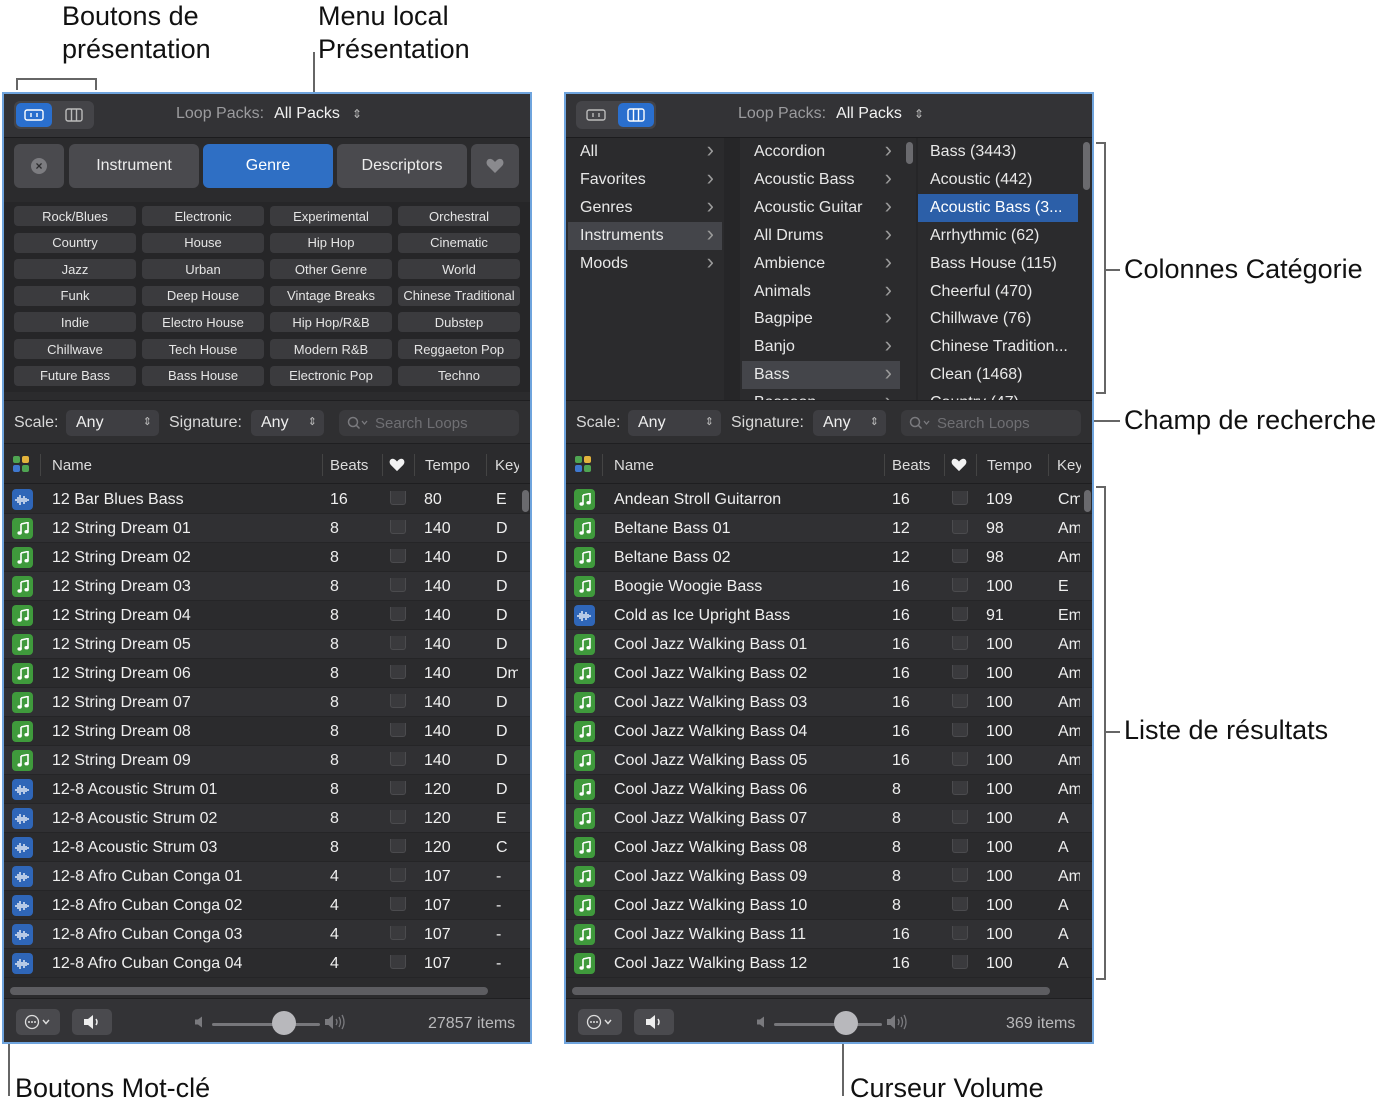 The image size is (1399, 1107). What do you see at coordinates (654, 1022) in the screenshot?
I see `preview-speaker-button` at bounding box center [654, 1022].